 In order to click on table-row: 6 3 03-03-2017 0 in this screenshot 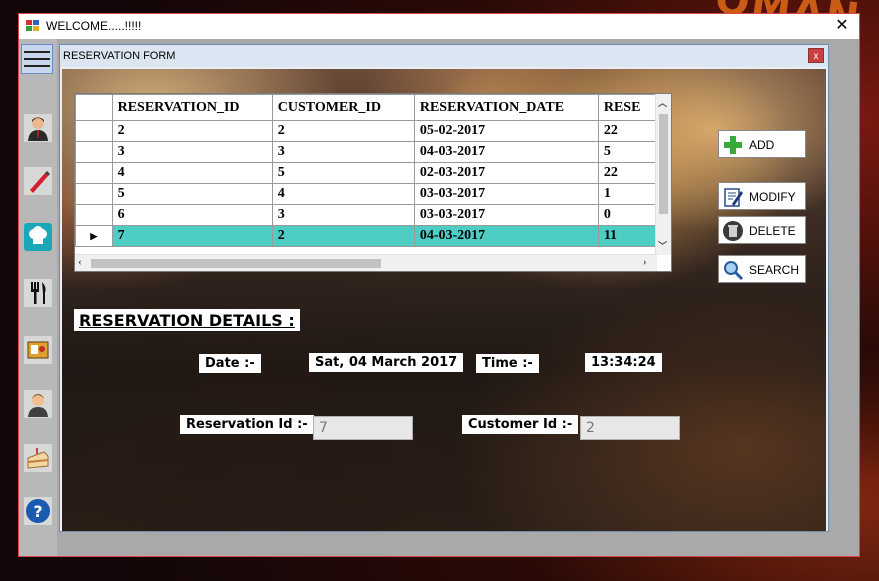, I will do `click(366, 215)`.